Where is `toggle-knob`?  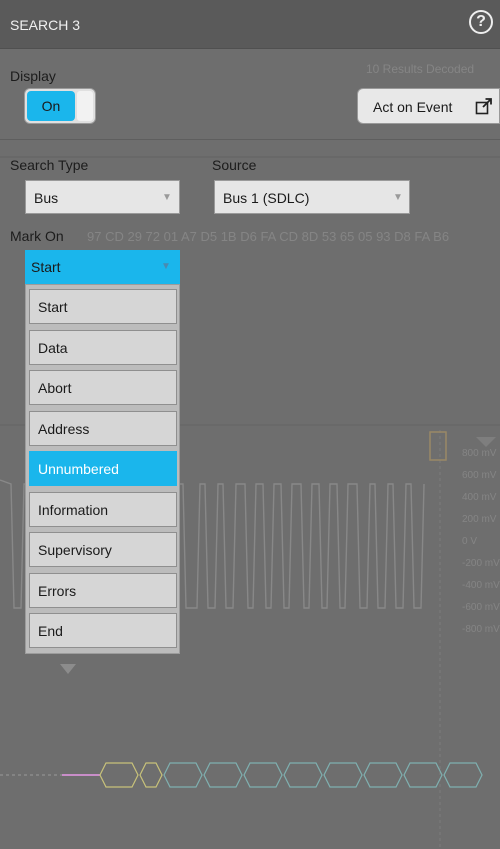
toggle-knob is located at coordinates (85, 106).